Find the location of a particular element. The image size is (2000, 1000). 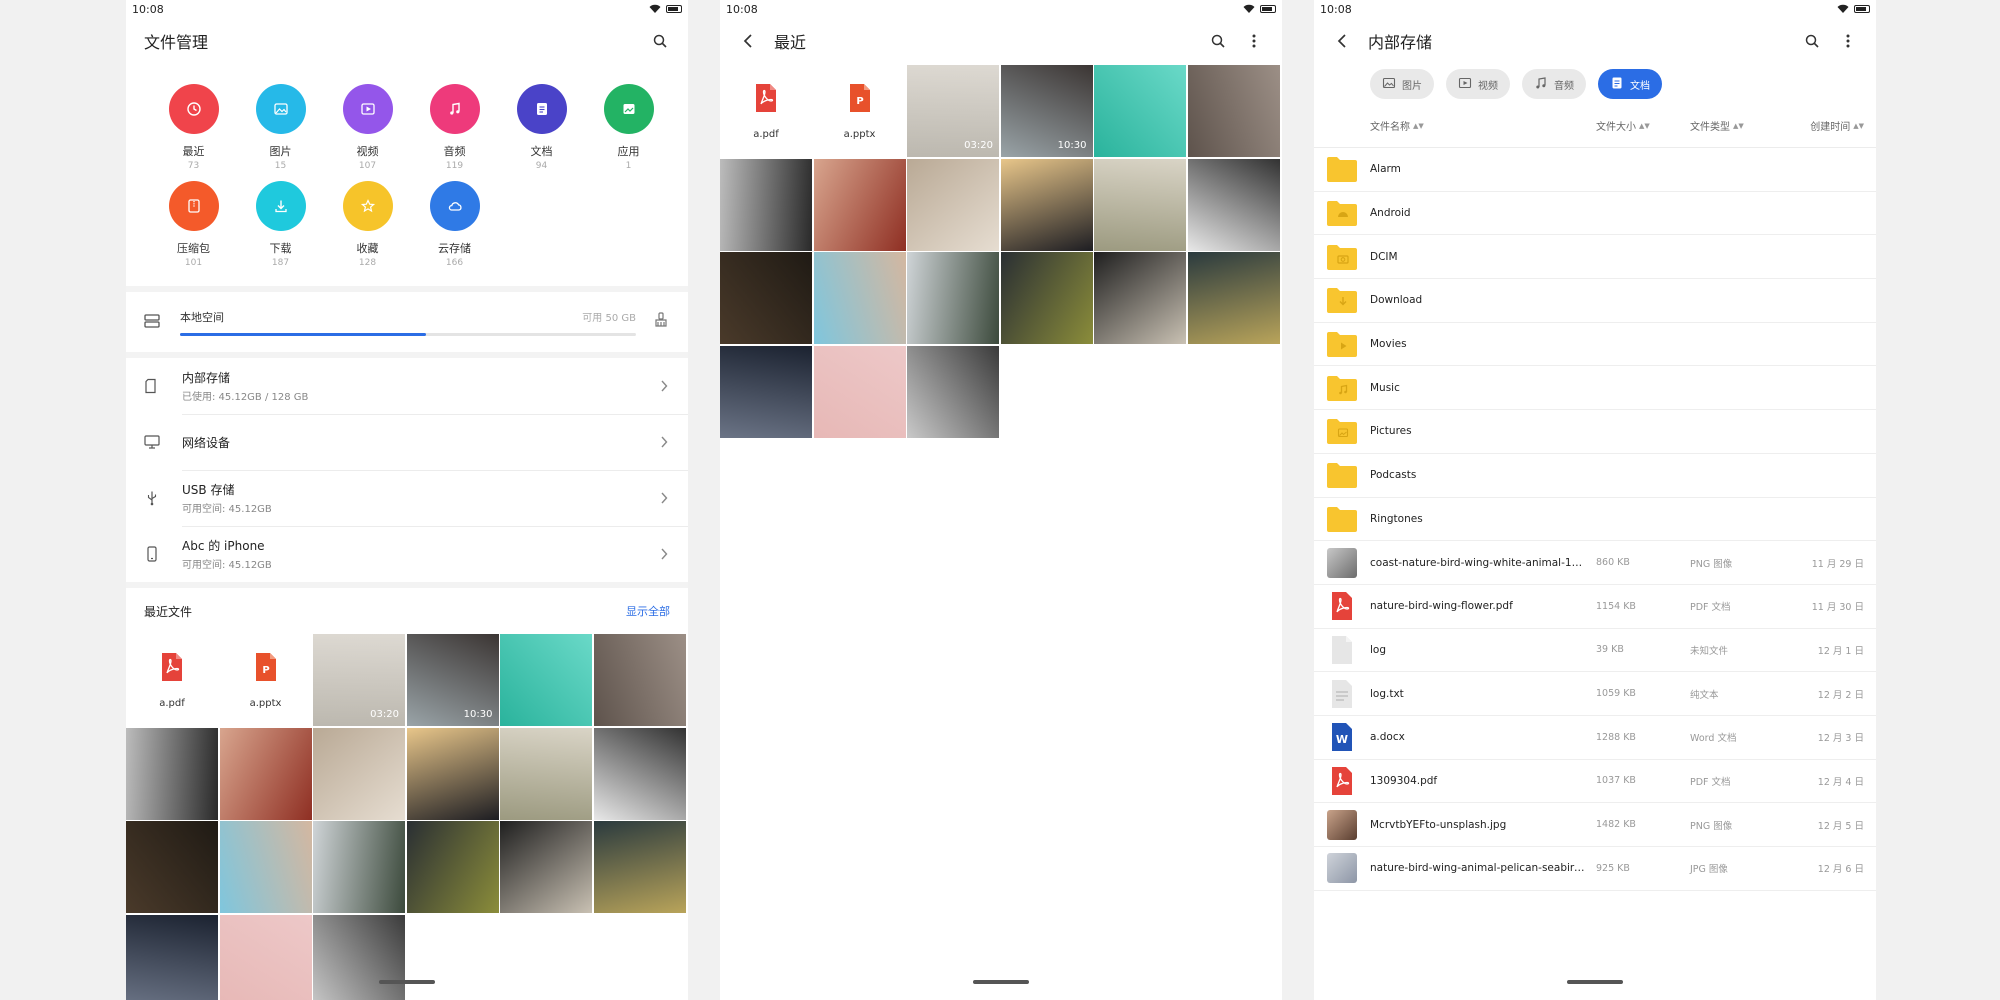

storage-location-item: 网络设备 is located at coordinates (407, 442).